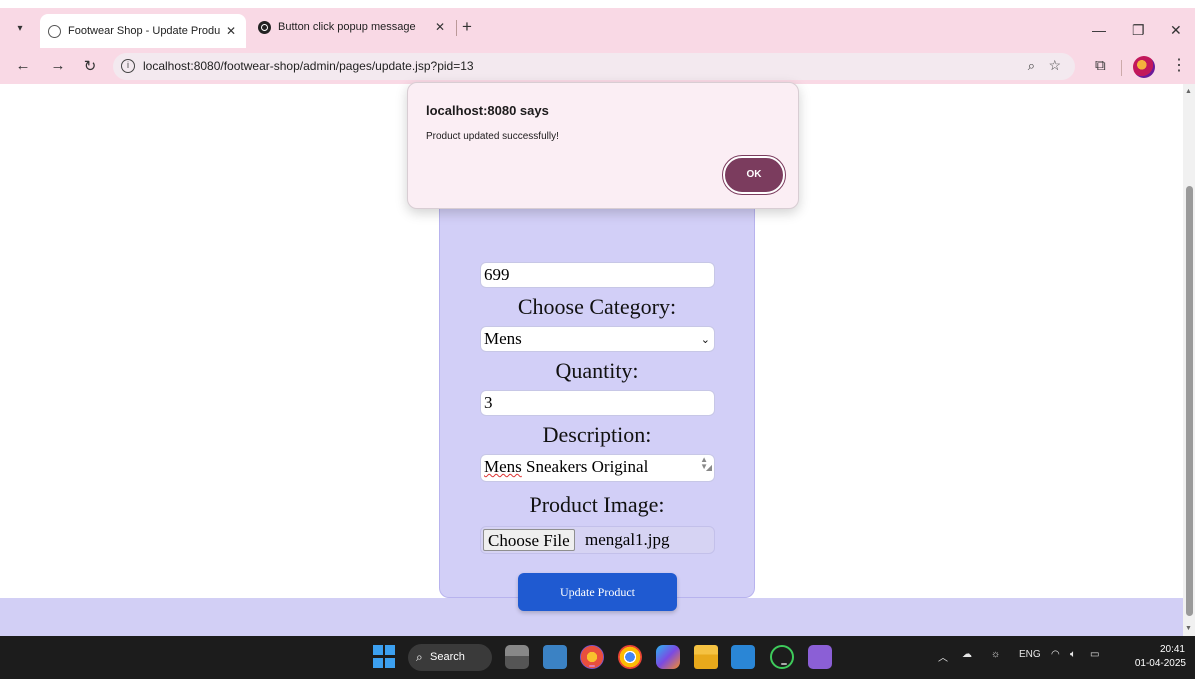  Describe the element at coordinates (597, 592) in the screenshot. I see `update-product-button: Update Product` at that location.